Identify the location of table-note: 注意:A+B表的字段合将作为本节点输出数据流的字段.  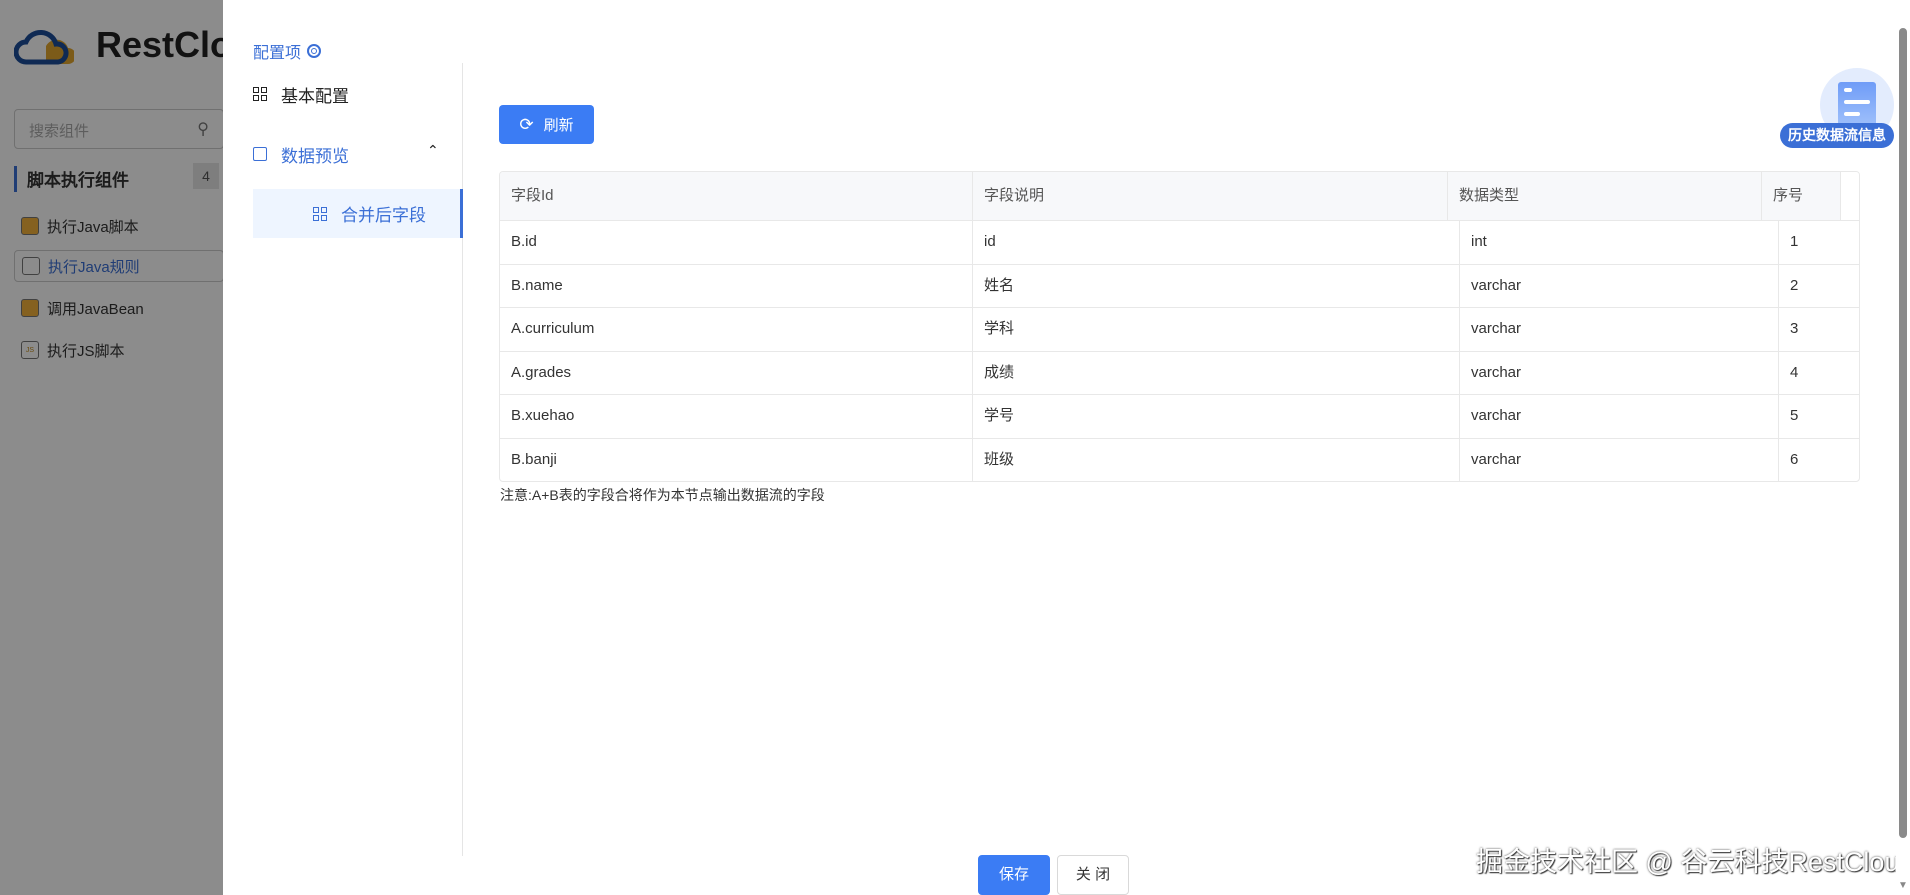
(662, 495).